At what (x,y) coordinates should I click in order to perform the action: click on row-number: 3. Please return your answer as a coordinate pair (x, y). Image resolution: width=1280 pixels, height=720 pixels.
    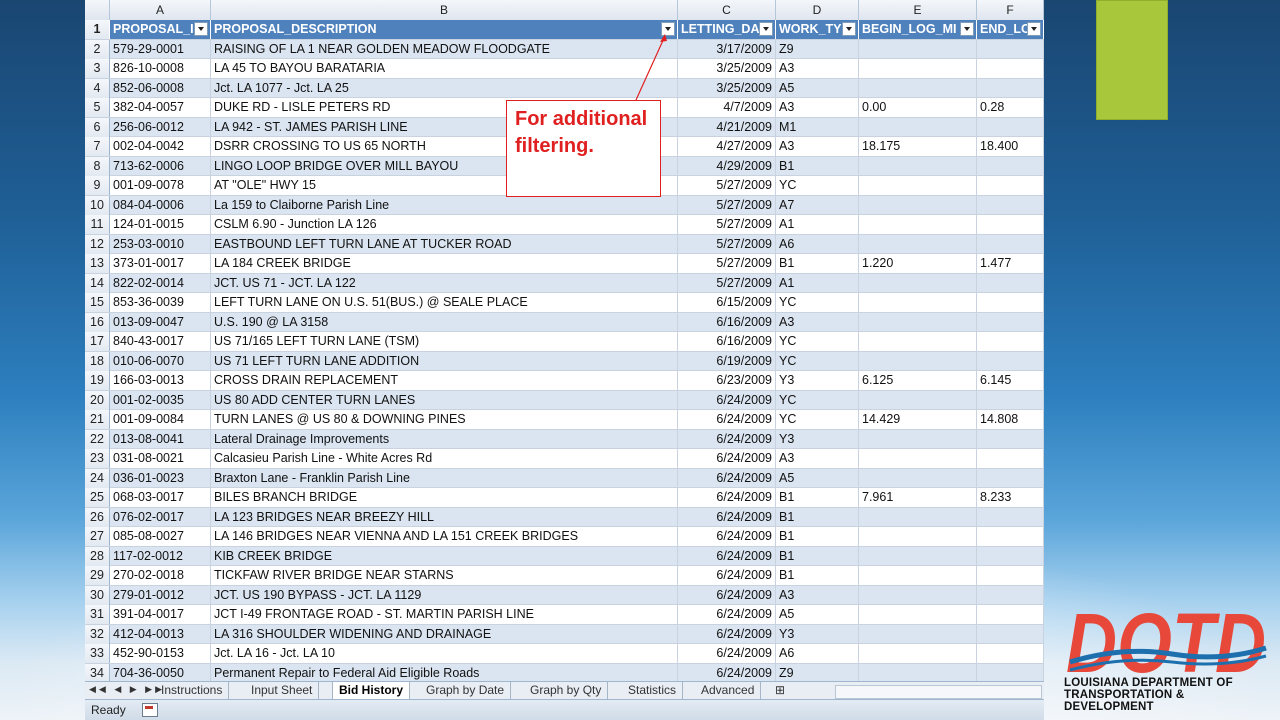
    Looking at the image, I should click on (97, 68).